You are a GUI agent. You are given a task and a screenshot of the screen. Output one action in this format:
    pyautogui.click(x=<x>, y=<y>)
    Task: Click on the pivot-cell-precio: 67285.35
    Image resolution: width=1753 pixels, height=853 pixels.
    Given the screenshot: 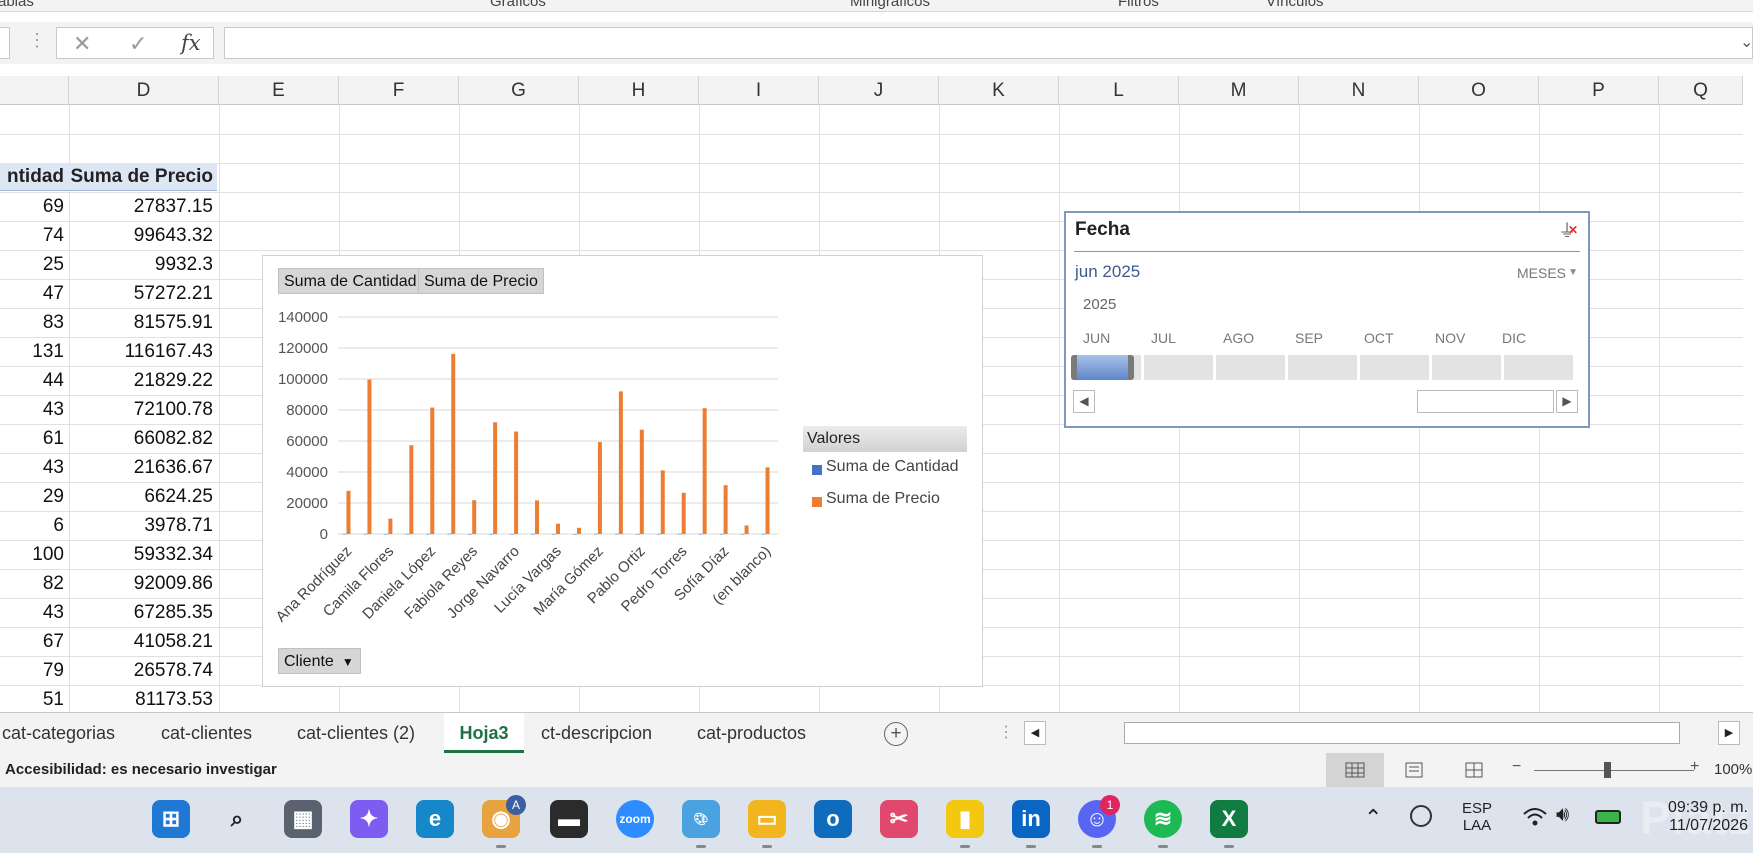 What is the action you would take?
    pyautogui.click(x=141, y=612)
    